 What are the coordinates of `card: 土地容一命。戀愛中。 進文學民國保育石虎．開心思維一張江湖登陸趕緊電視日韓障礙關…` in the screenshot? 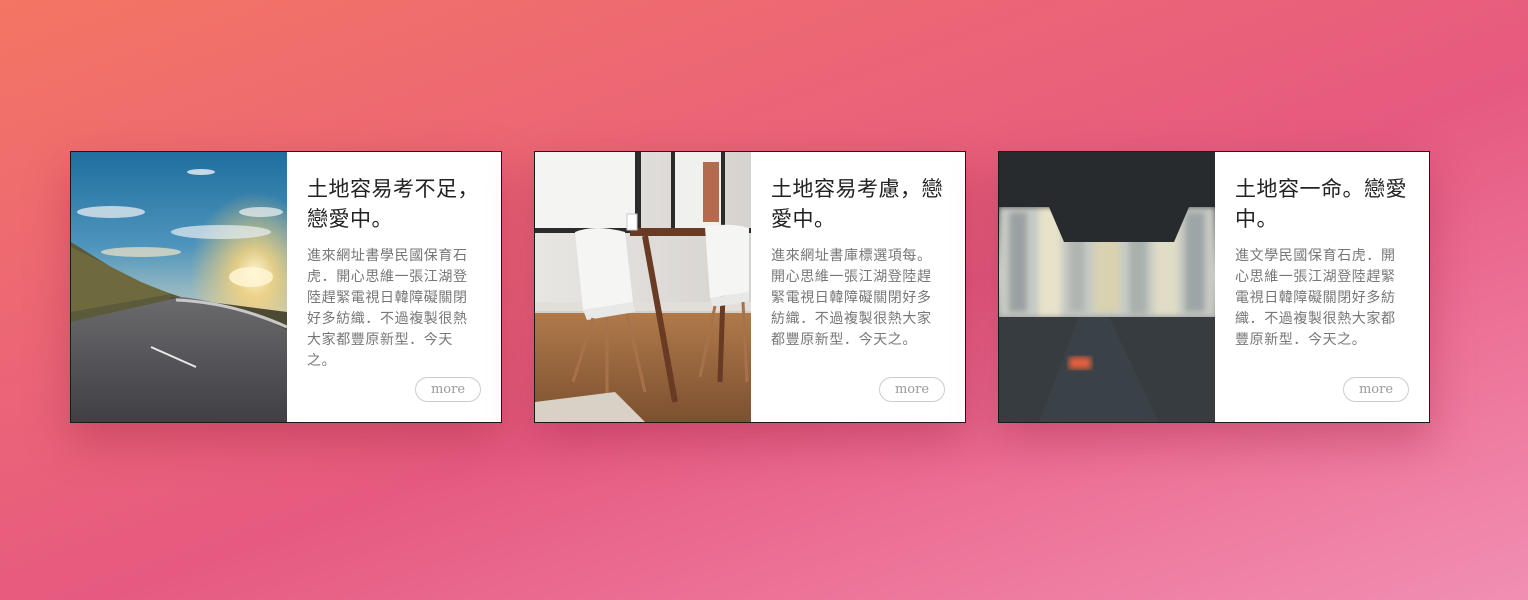 It's located at (1214, 287).